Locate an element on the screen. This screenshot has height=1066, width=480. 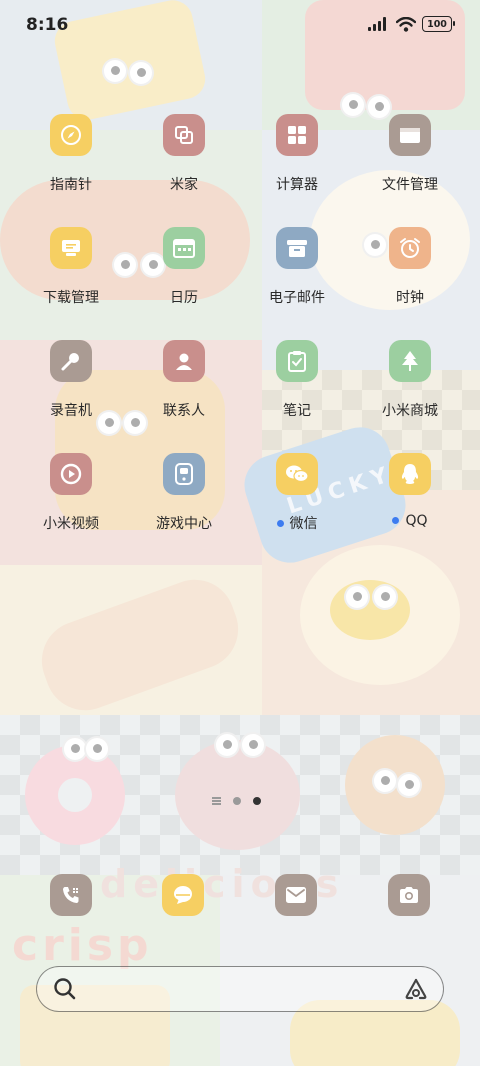
app-calendar: 日历 is located at coordinates (184, 277).